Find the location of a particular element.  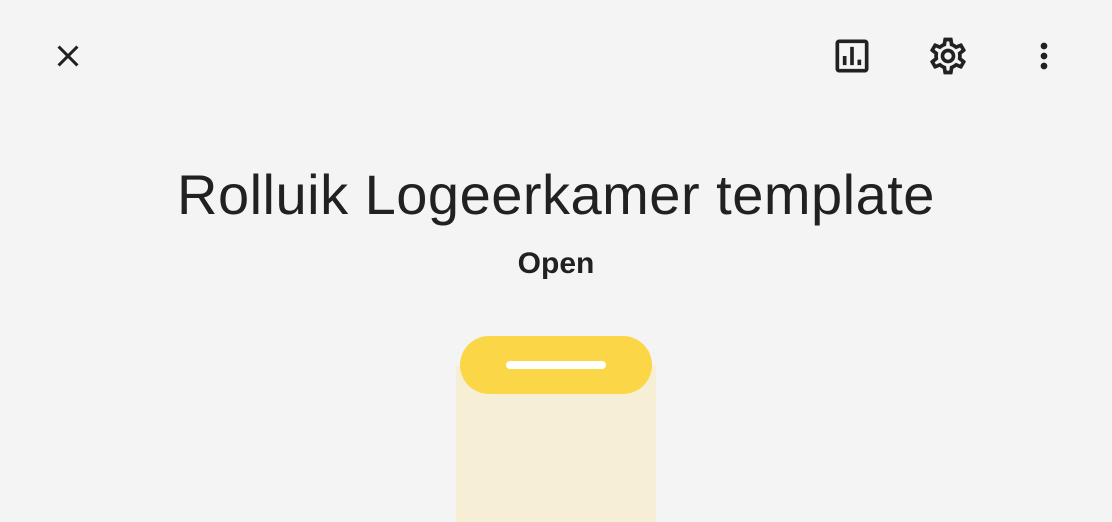

entity-title: Rolluik Logeerkamer template is located at coordinates (556, 194).